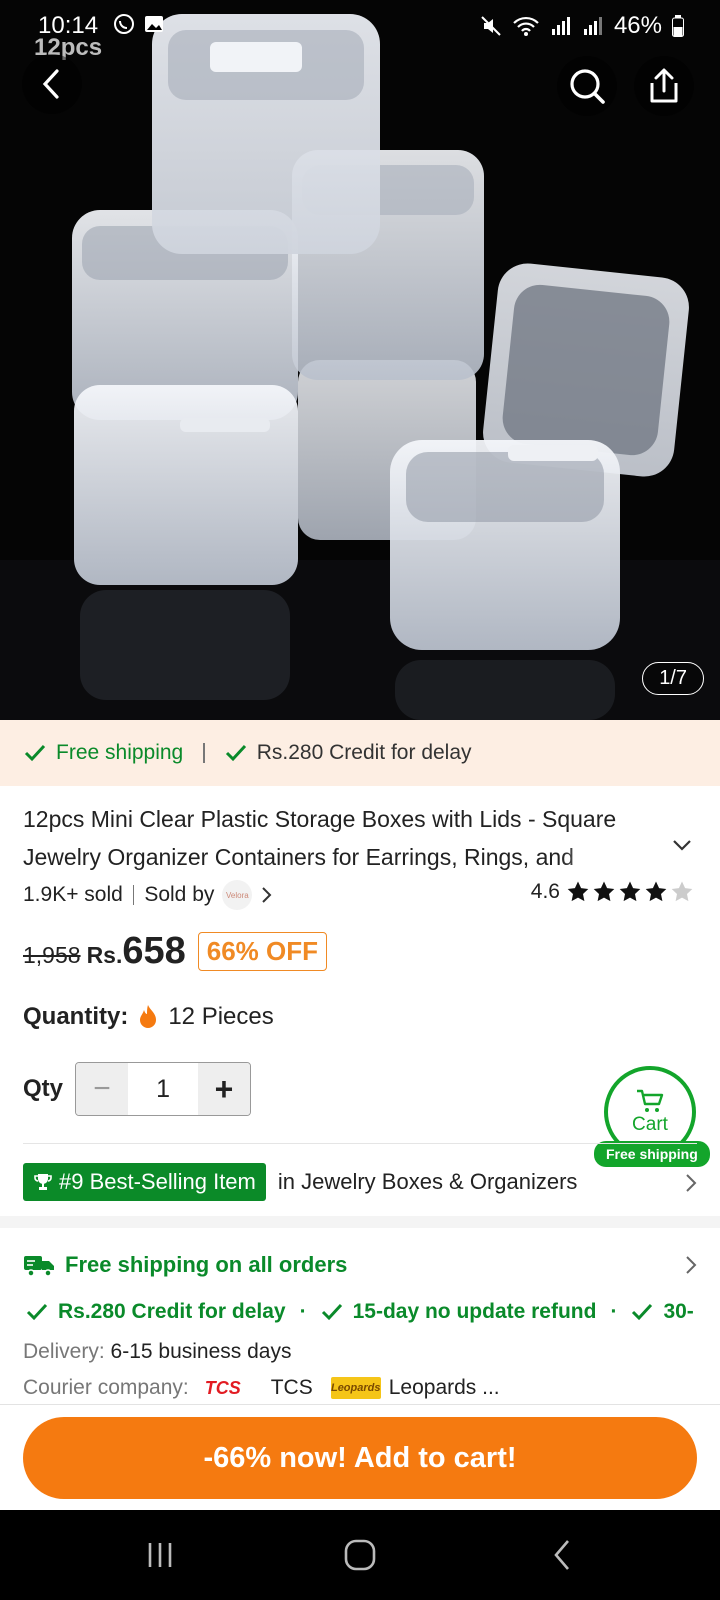 Image resolution: width=720 pixels, height=1600 pixels. Describe the element at coordinates (526, 26) in the screenshot. I see `wifi-icon` at that location.